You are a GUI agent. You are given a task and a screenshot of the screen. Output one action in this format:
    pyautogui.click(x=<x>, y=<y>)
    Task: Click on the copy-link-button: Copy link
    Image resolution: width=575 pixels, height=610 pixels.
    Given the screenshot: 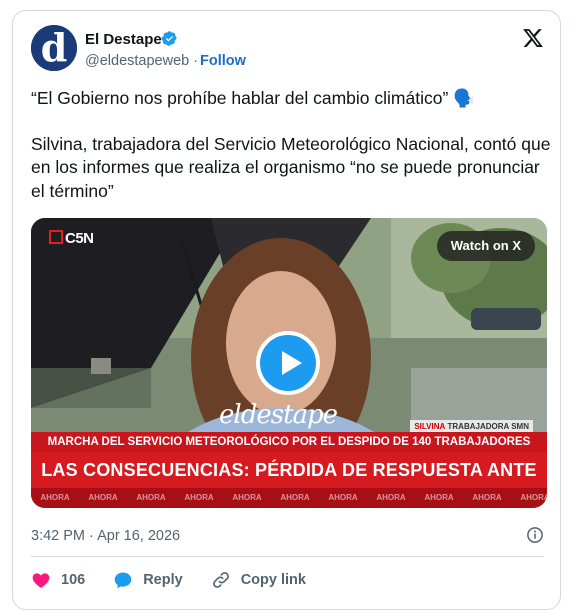 What is the action you would take?
    pyautogui.click(x=258, y=580)
    